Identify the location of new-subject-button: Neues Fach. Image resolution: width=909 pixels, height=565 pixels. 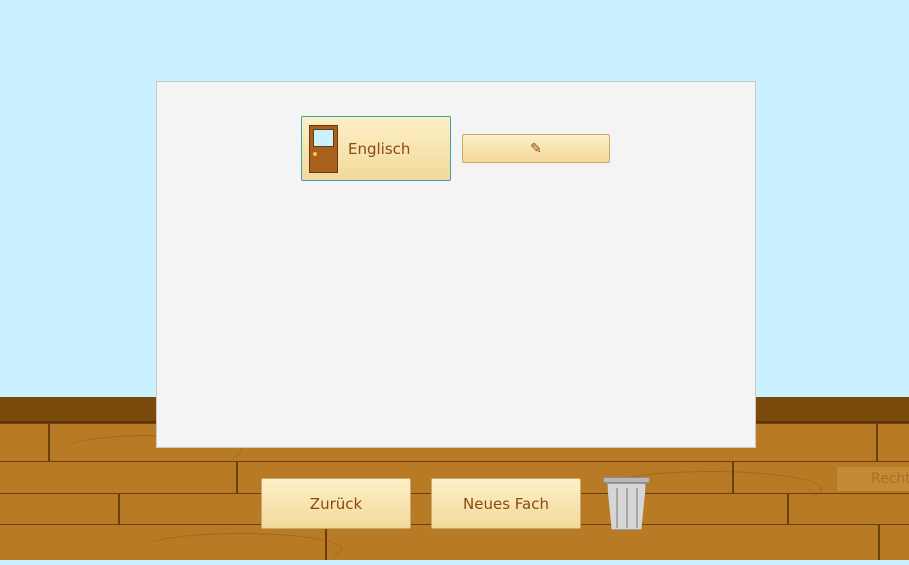
(506, 503).